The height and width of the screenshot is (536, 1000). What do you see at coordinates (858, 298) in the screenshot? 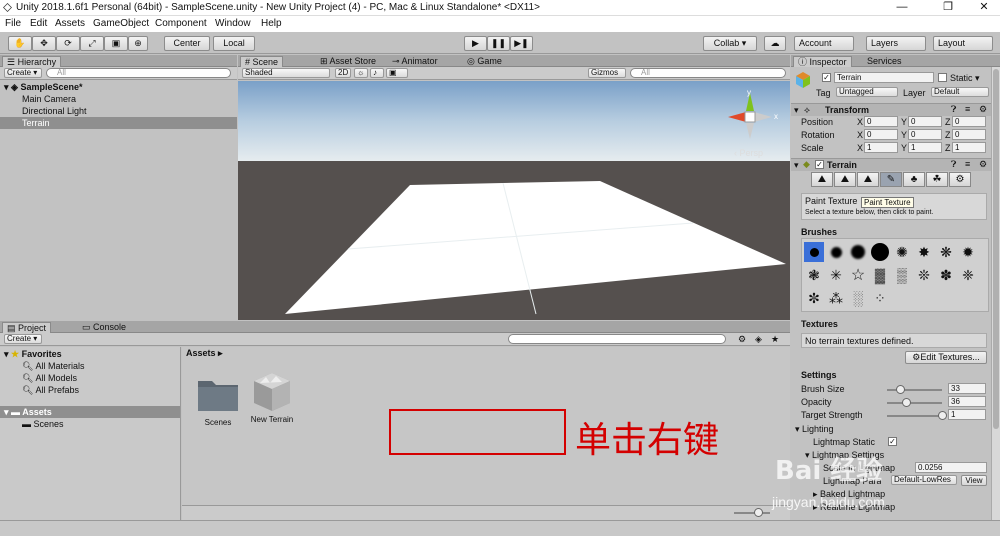
I see `brush-19: ░` at bounding box center [858, 298].